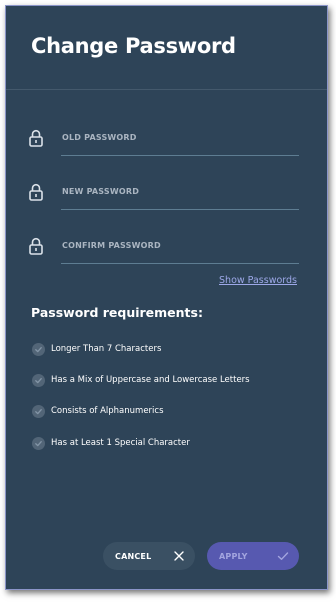 Image resolution: width=336 pixels, height=605 pixels. I want to click on apply-button-label: APPLY, so click(233, 556).